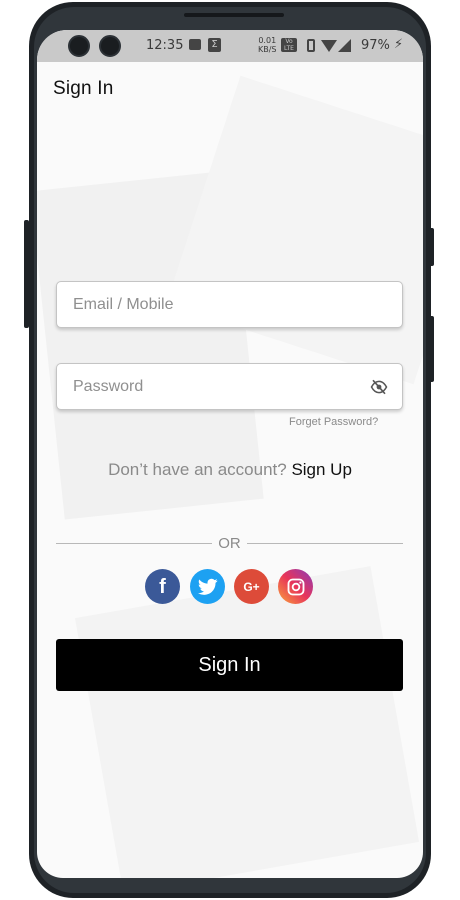 This screenshot has height=900, width=460. I want to click on facebook-icon: f, so click(162, 587).